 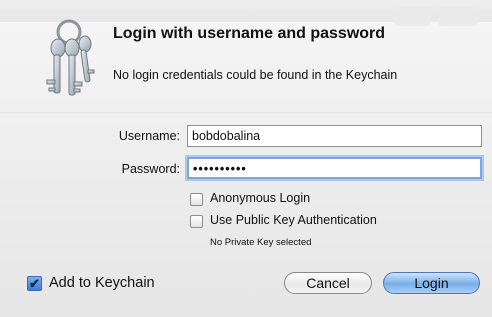 What do you see at coordinates (249, 33) in the screenshot?
I see `dialog-title: Login with username and password` at bounding box center [249, 33].